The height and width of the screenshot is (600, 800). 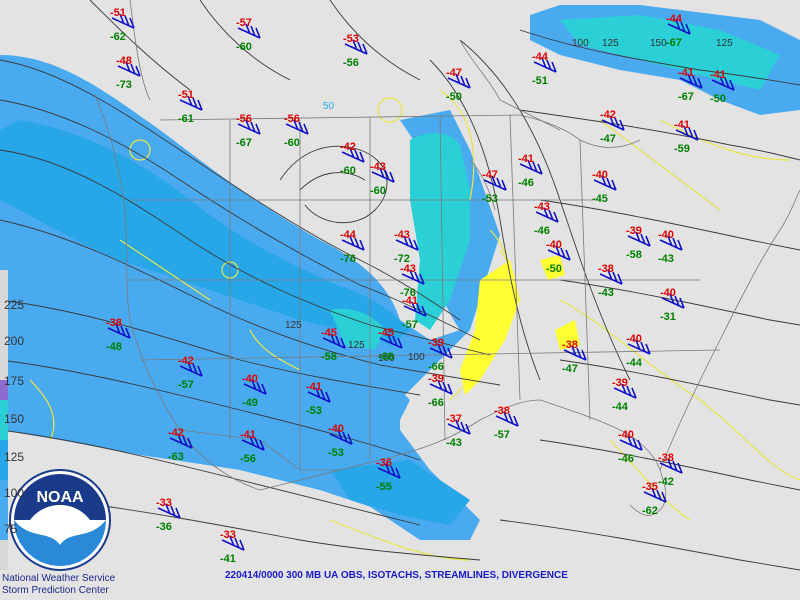 I want to click on dewpoint-label: -31, so click(x=668, y=317).